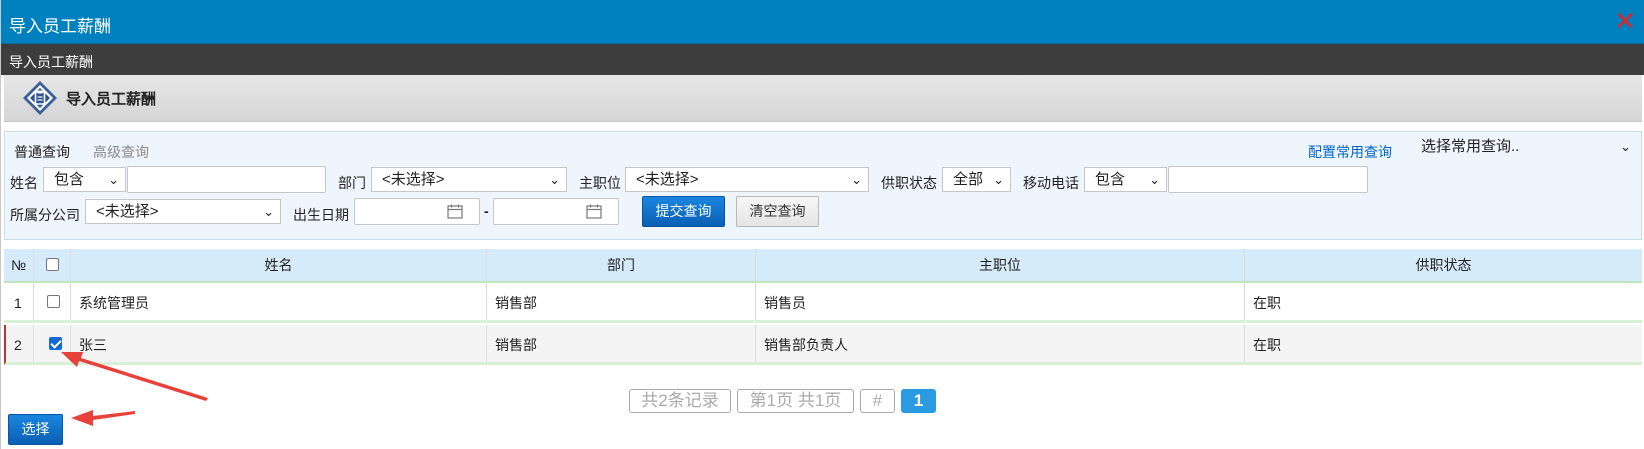  I want to click on mobile-input, so click(1268, 179).